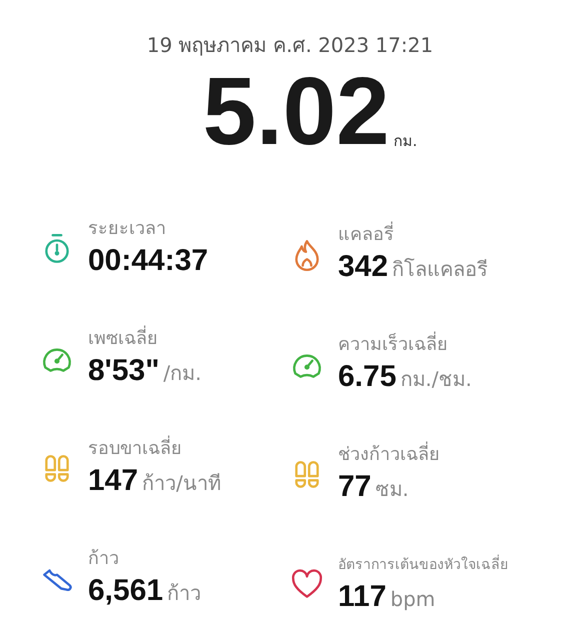 This screenshot has width=580, height=640. Describe the element at coordinates (296, 112) in the screenshot. I see `distance-value: 5.02` at that location.